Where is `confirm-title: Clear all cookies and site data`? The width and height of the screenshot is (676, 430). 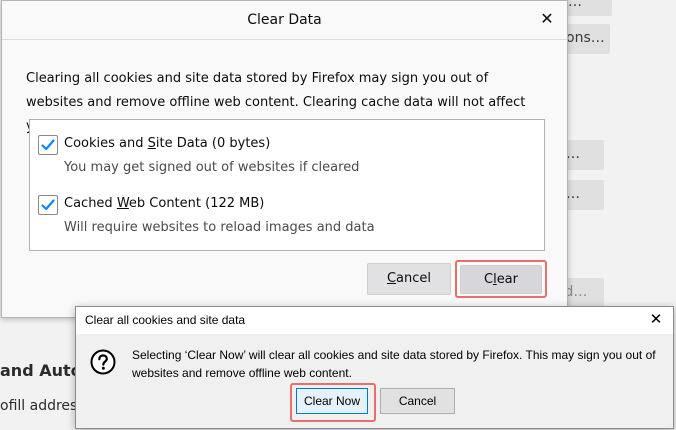
confirm-title: Clear all cookies and site data is located at coordinates (165, 320).